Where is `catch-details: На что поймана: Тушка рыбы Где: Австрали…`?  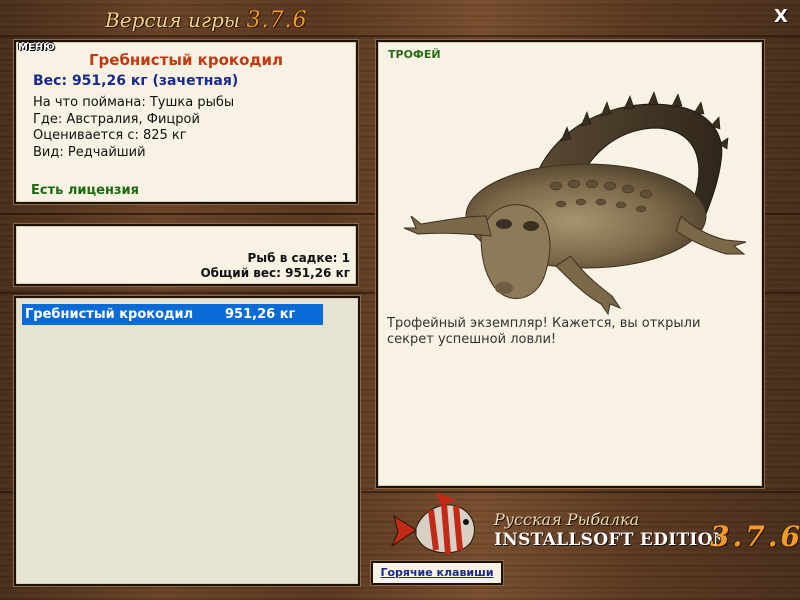 catch-details: На что поймана: Тушка рыбы Где: Австрали… is located at coordinates (194, 128).